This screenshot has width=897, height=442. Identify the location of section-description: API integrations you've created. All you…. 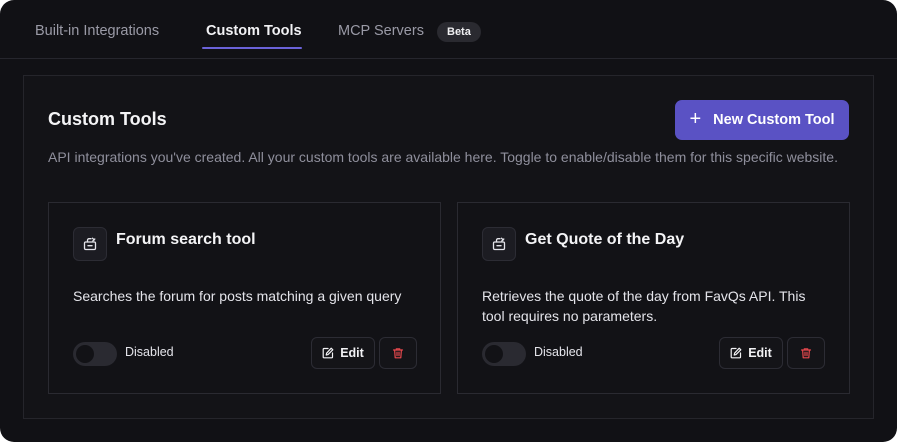
(443, 157).